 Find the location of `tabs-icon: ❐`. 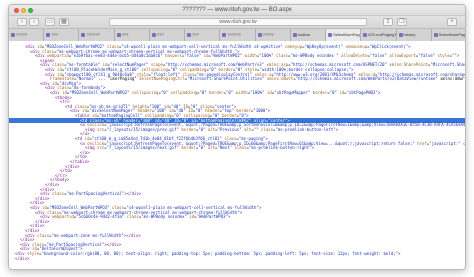

tabs-icon: ❐ is located at coordinates (402, 22).